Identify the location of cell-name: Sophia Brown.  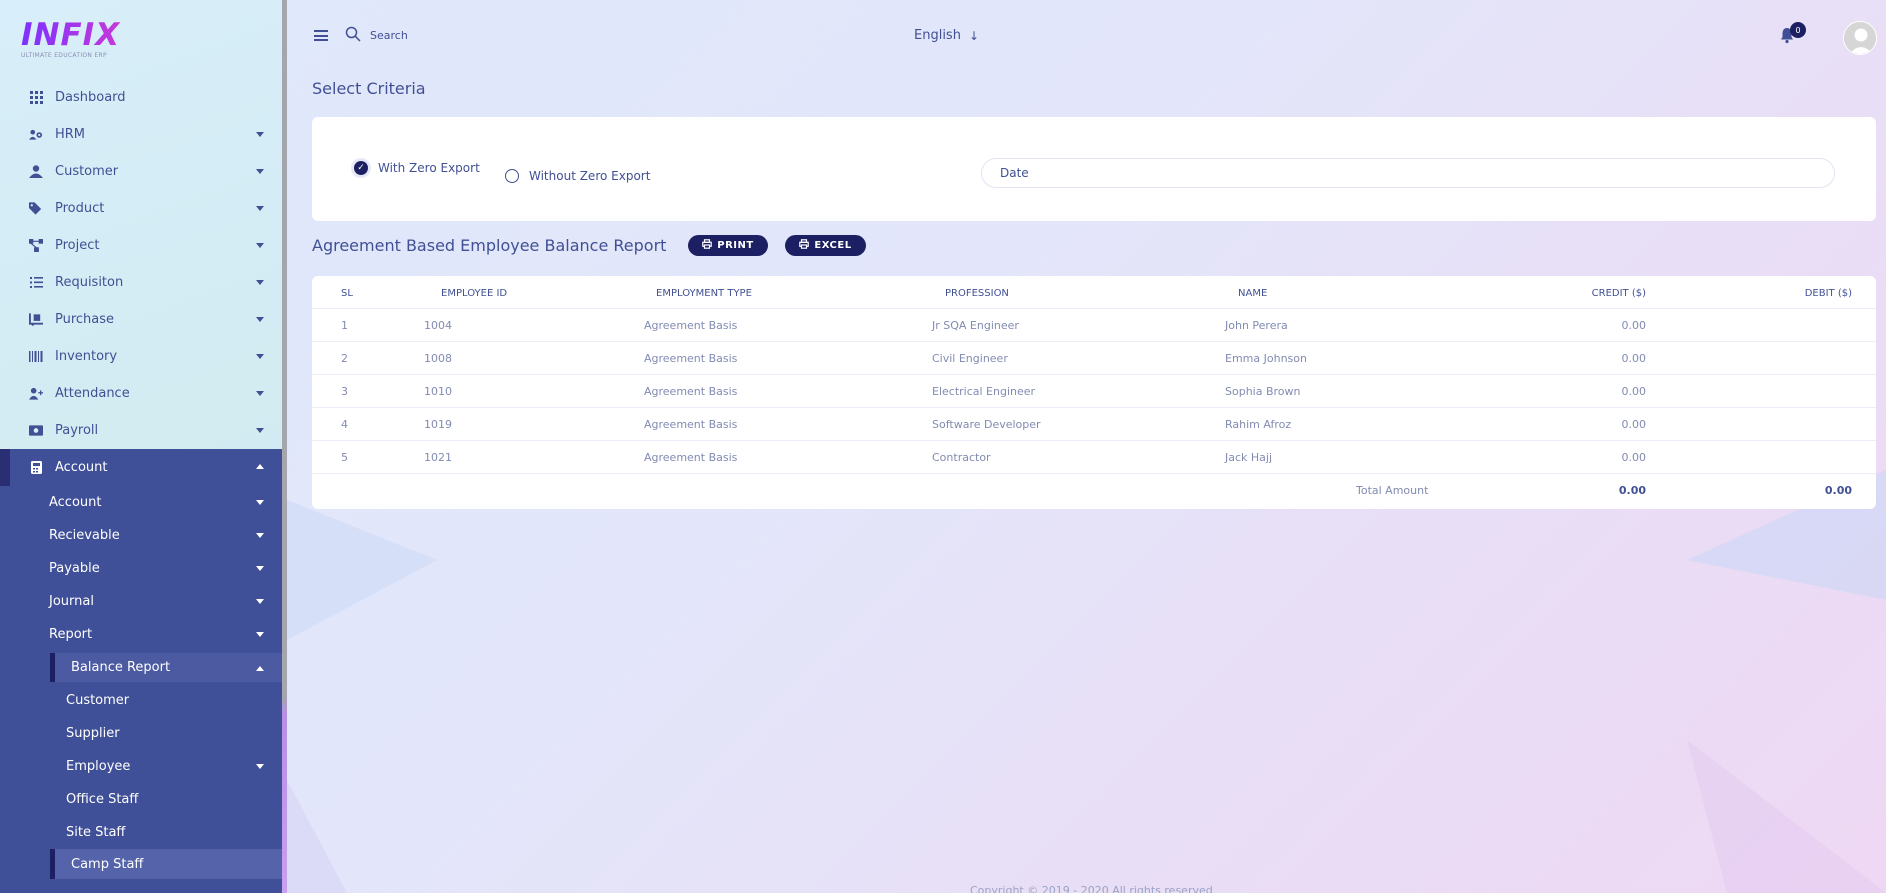
(1263, 391).